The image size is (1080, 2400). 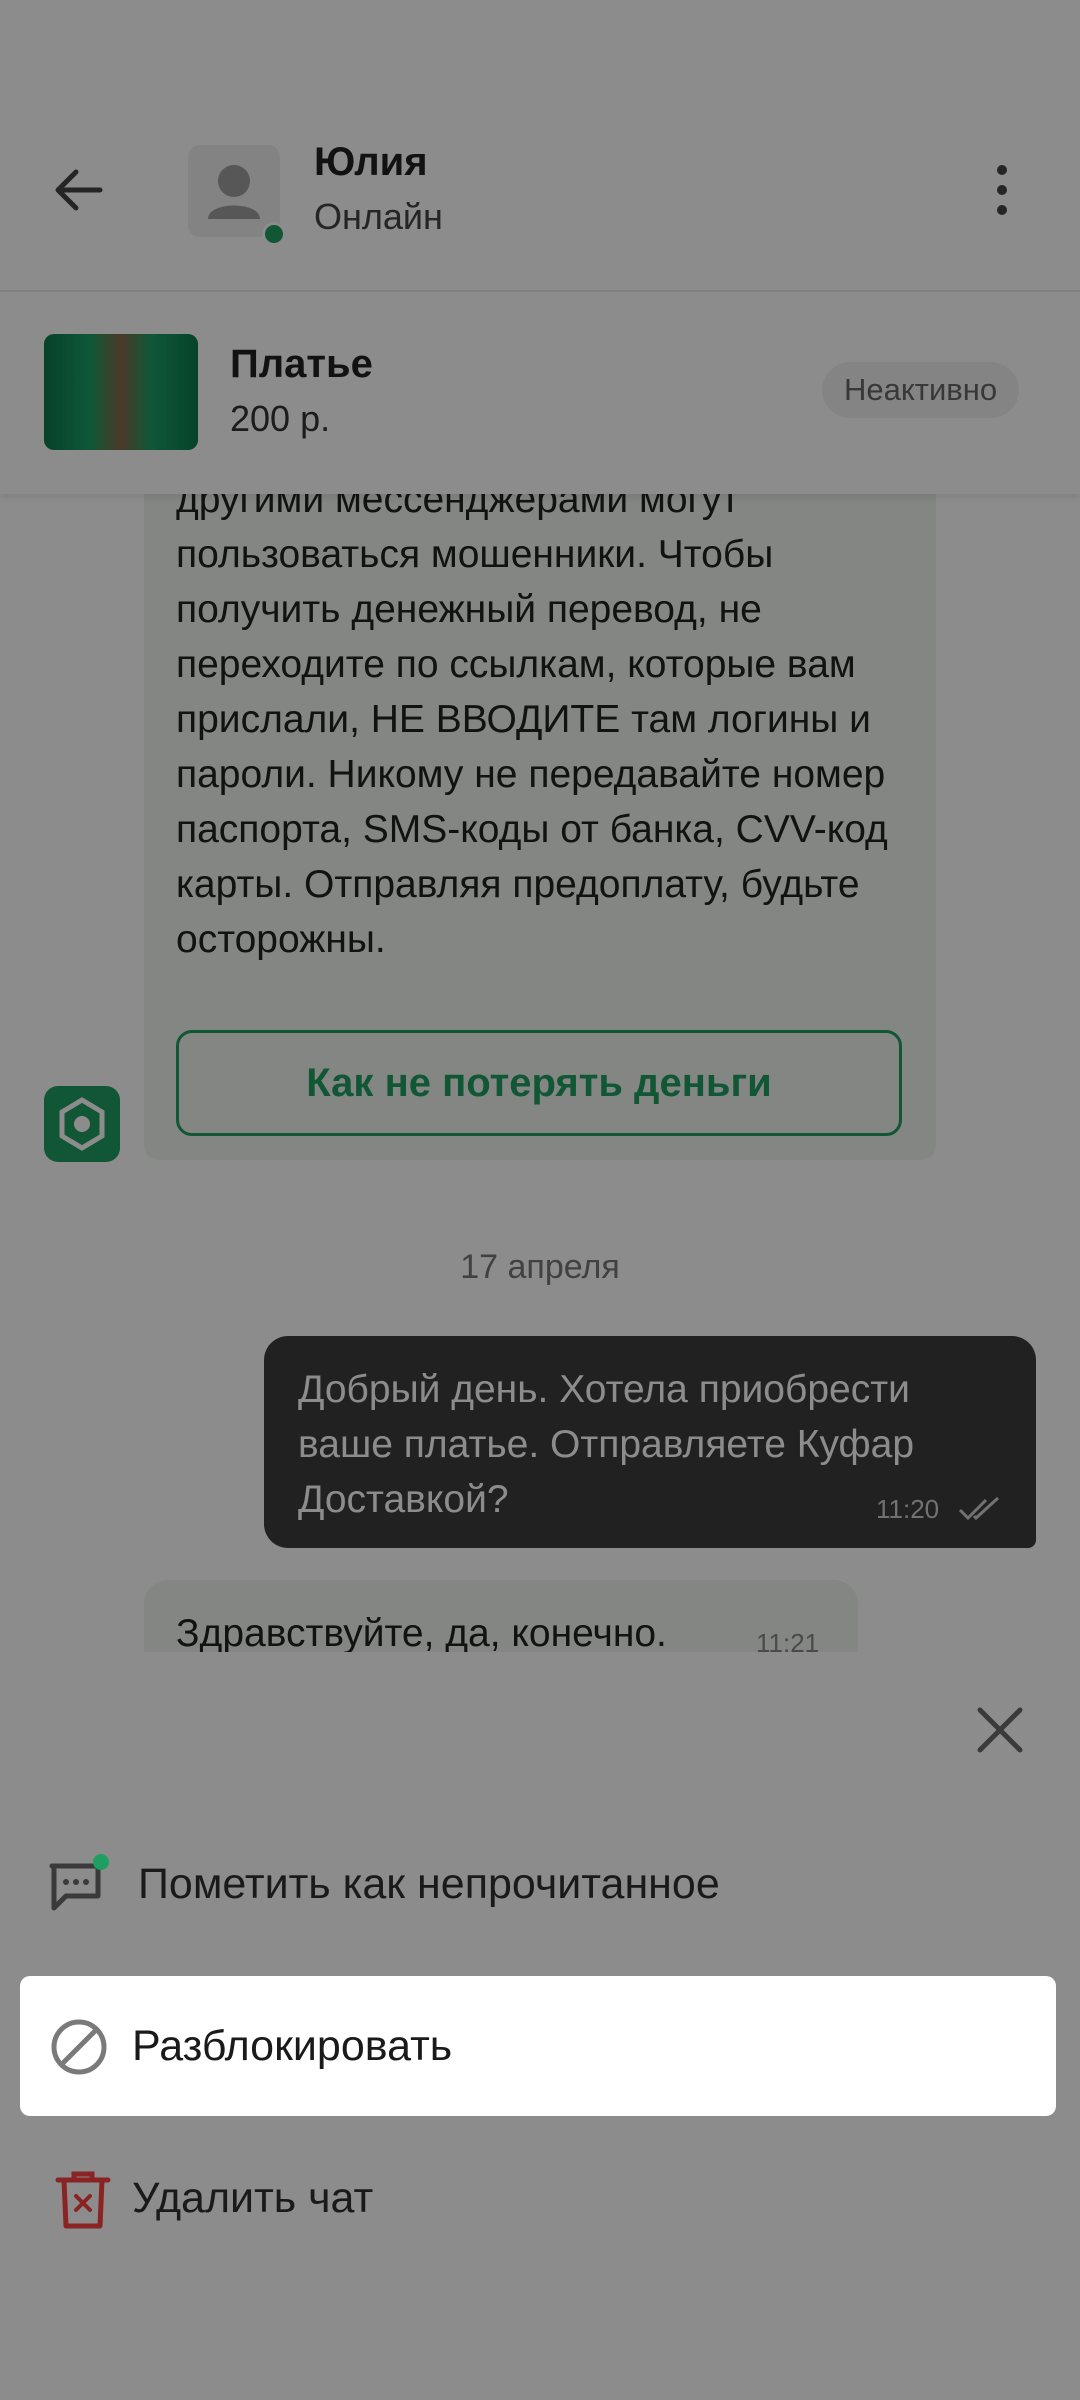 I want to click on trash-icon, so click(x=83, y=2200).